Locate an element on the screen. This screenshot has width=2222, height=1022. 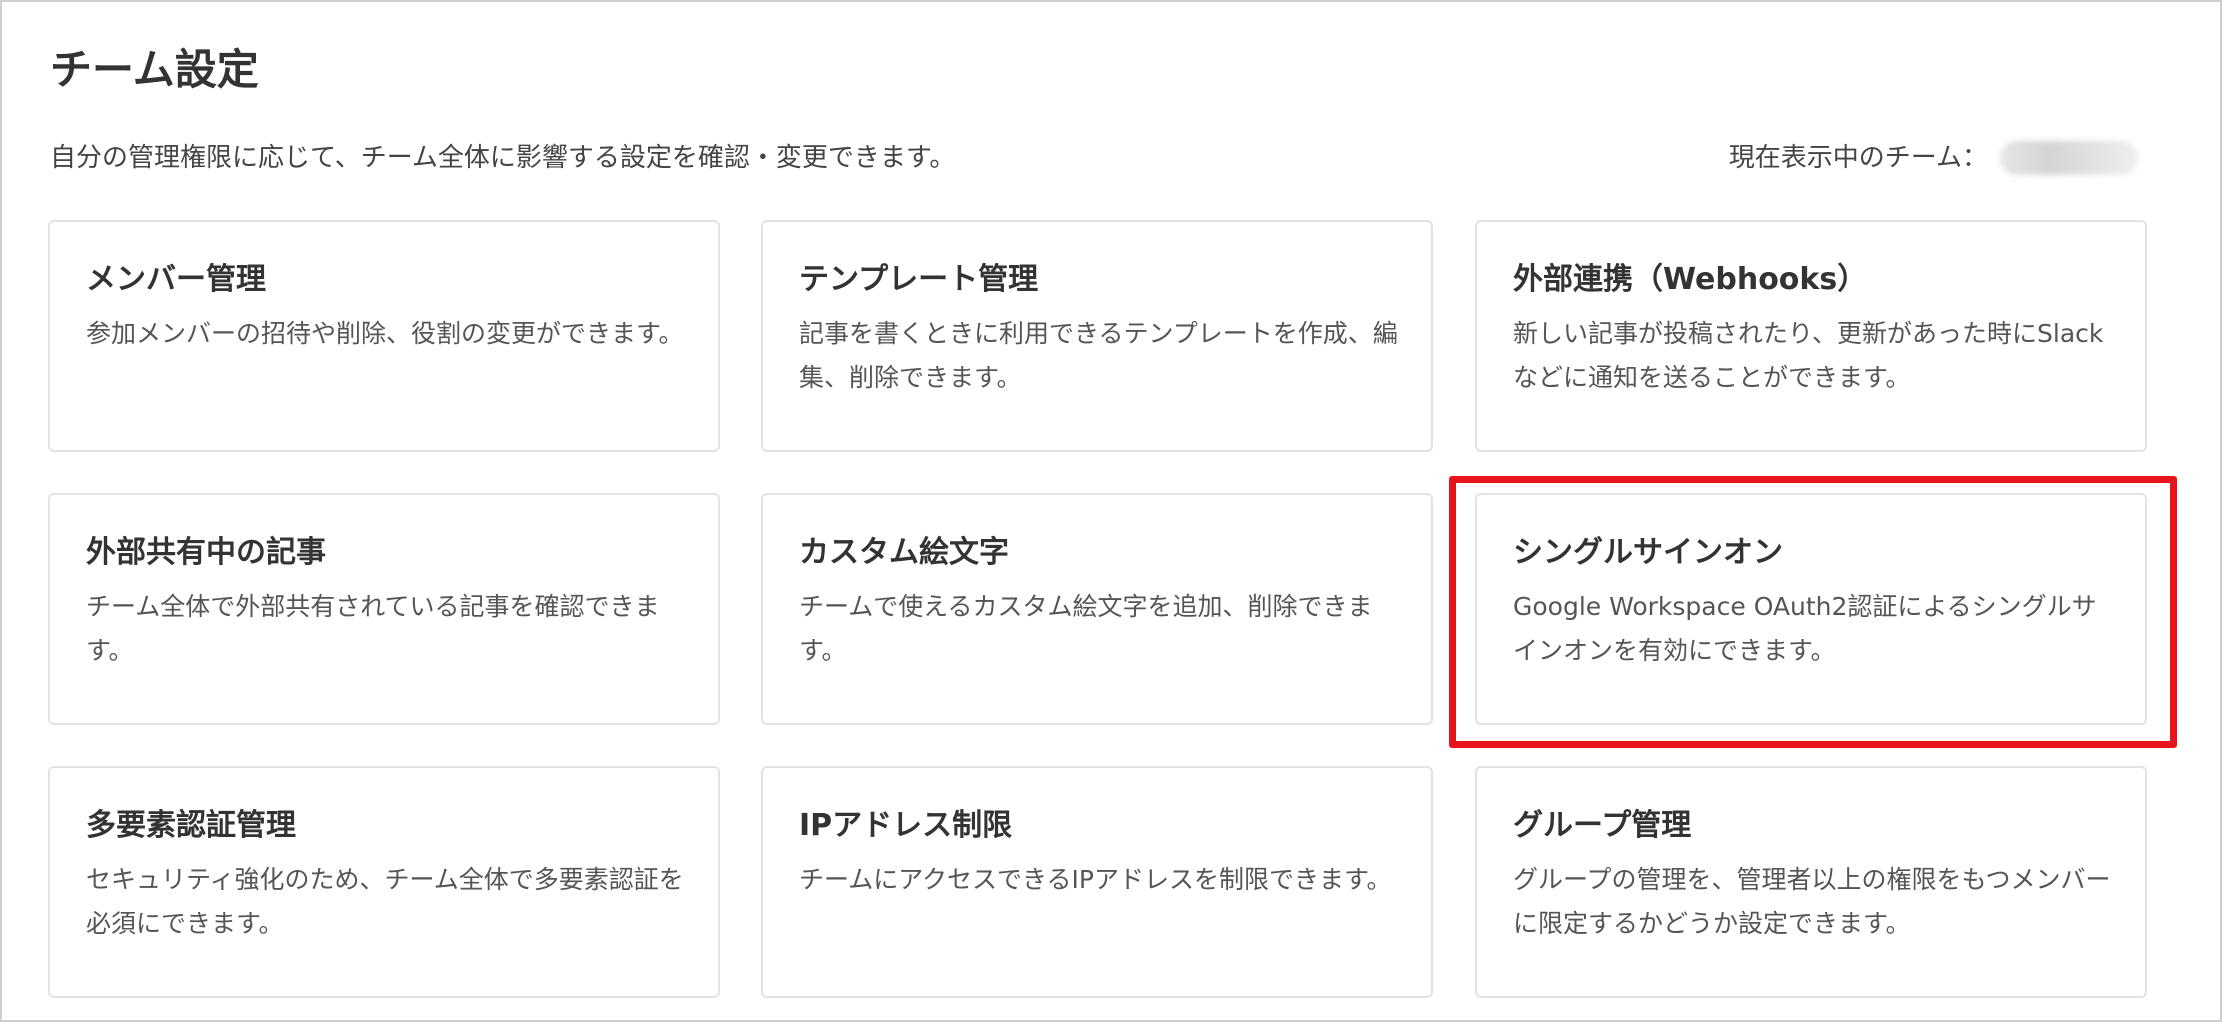
current-team-indicator: 現在表示中のチーム： is located at coordinates (1933, 158).